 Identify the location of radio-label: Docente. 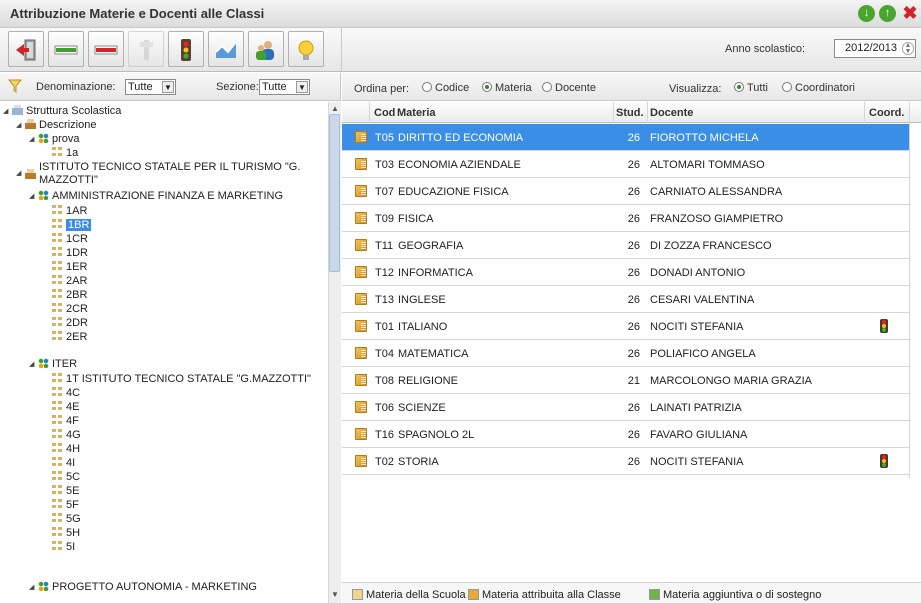
(575, 88).